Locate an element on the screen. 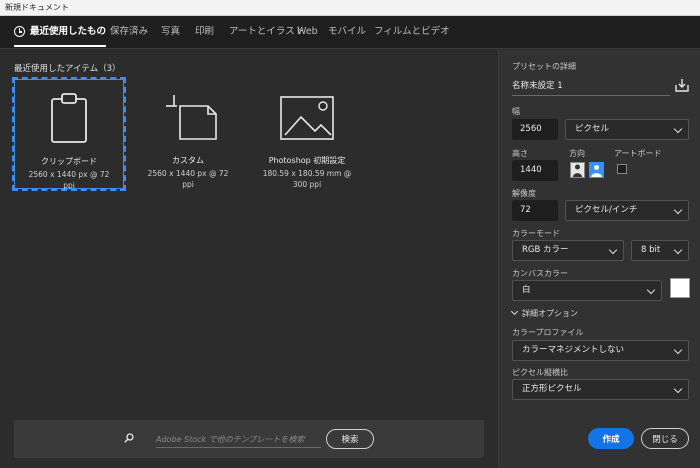 The height and width of the screenshot is (468, 700). stock-search-input is located at coordinates (238, 439).